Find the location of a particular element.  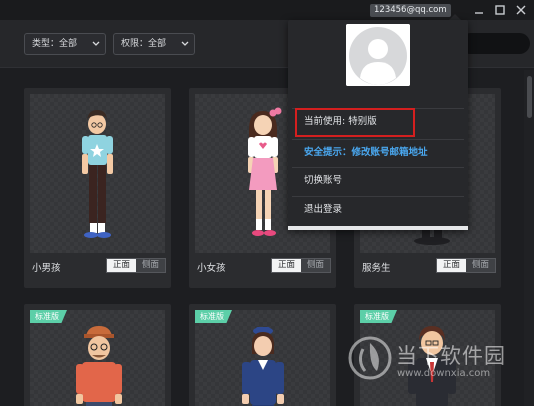

watermark-logo-icon is located at coordinates (370, 359).